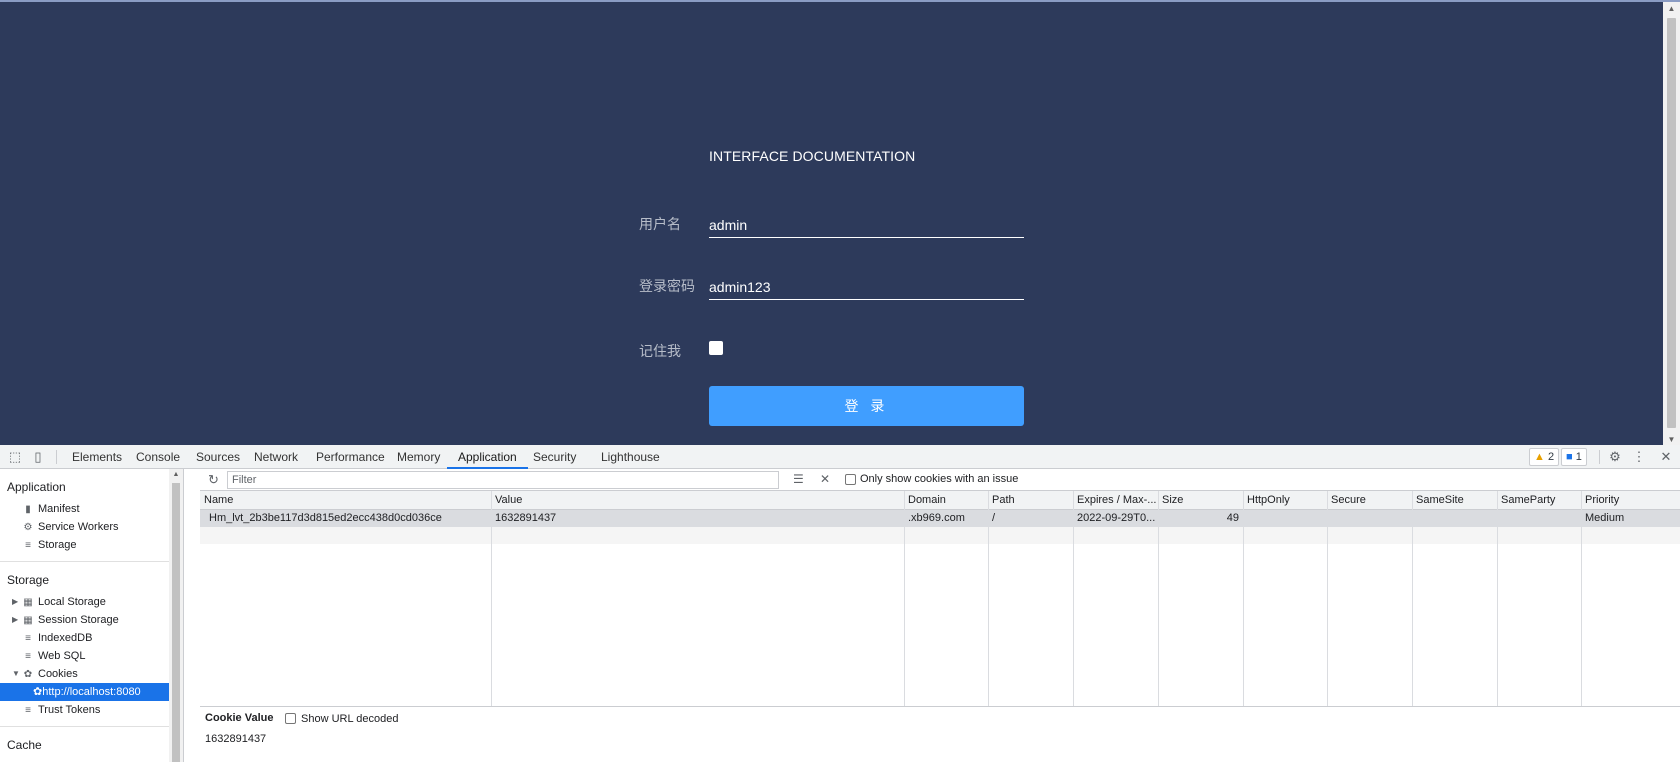 The width and height of the screenshot is (1680, 762). Describe the element at coordinates (345, 500) in the screenshot. I see `column-header-name: Name` at that location.